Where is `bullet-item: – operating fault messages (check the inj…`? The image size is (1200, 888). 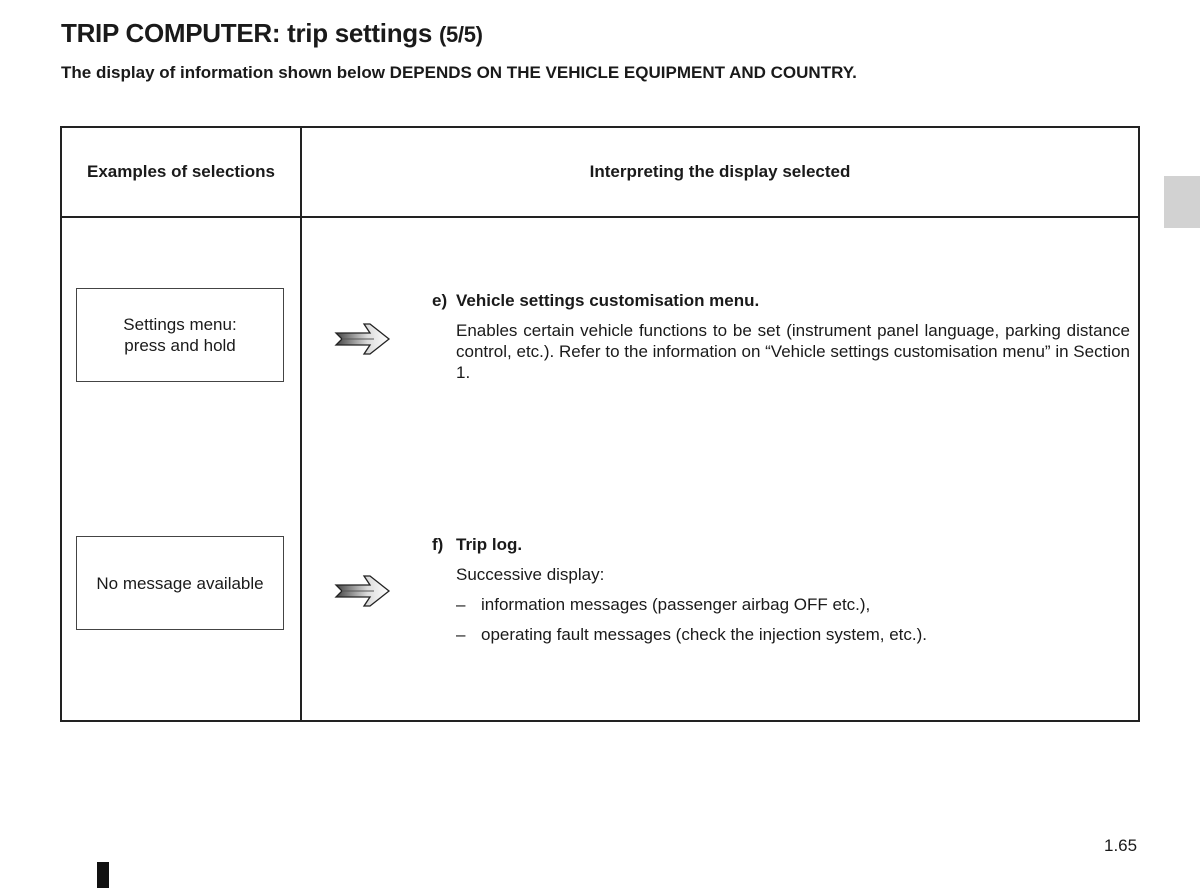 bullet-item: – operating fault messages (check the inj… is located at coordinates (793, 634).